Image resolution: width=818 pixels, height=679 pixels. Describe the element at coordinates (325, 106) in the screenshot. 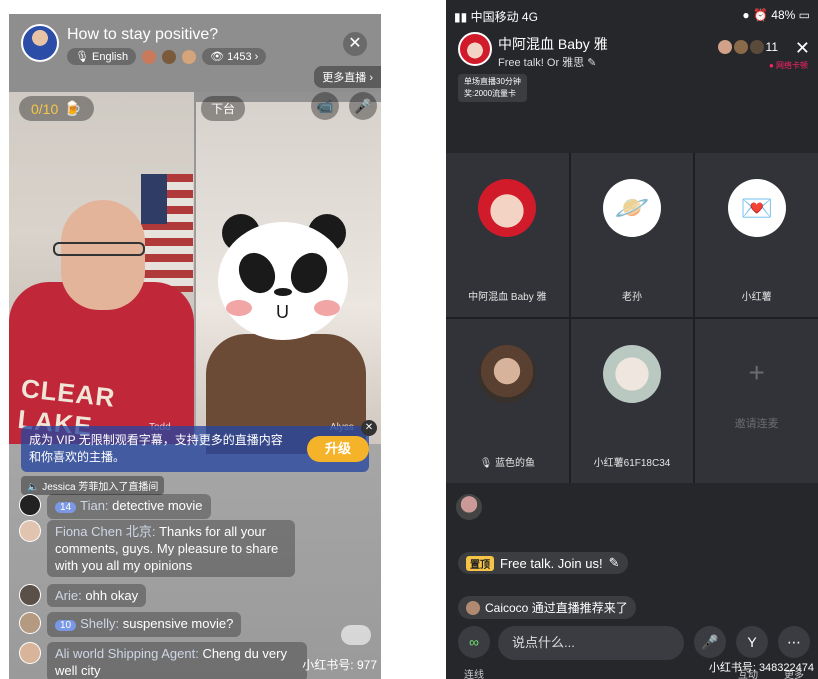

I see `camera-icon: 📹` at that location.